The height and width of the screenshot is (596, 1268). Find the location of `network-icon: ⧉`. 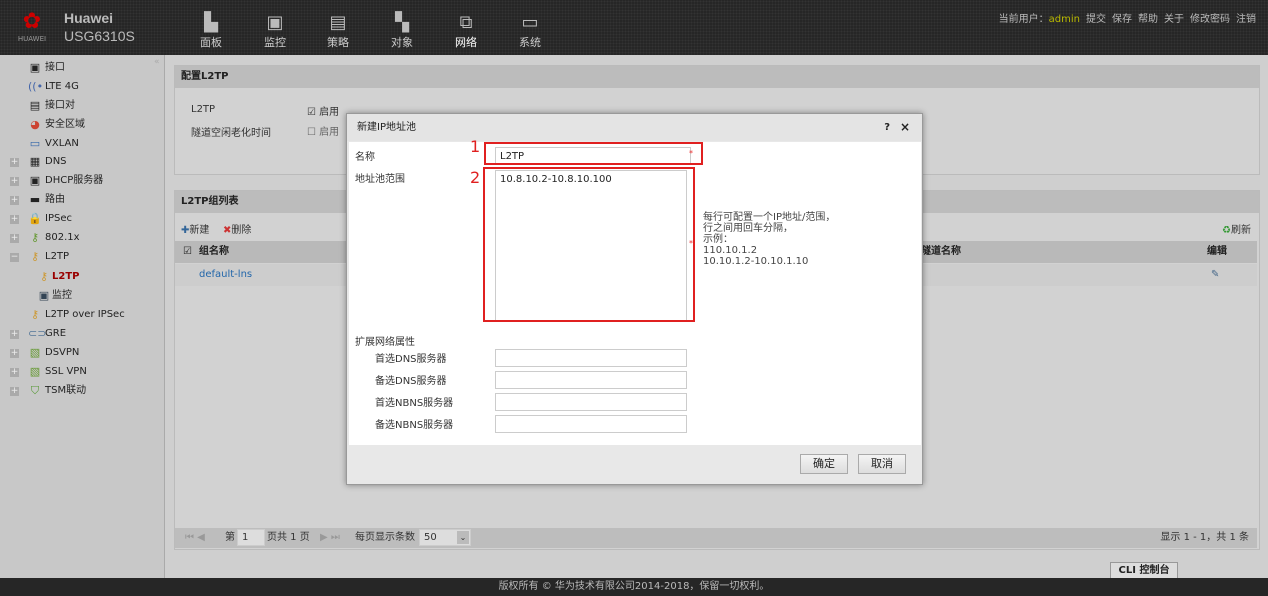

network-icon: ⧉ is located at coordinates (466, 22).